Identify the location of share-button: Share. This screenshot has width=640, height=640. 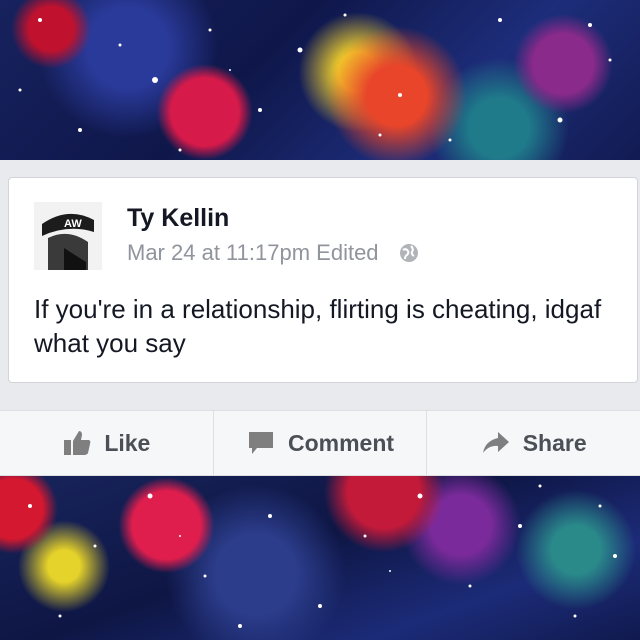
(533, 443).